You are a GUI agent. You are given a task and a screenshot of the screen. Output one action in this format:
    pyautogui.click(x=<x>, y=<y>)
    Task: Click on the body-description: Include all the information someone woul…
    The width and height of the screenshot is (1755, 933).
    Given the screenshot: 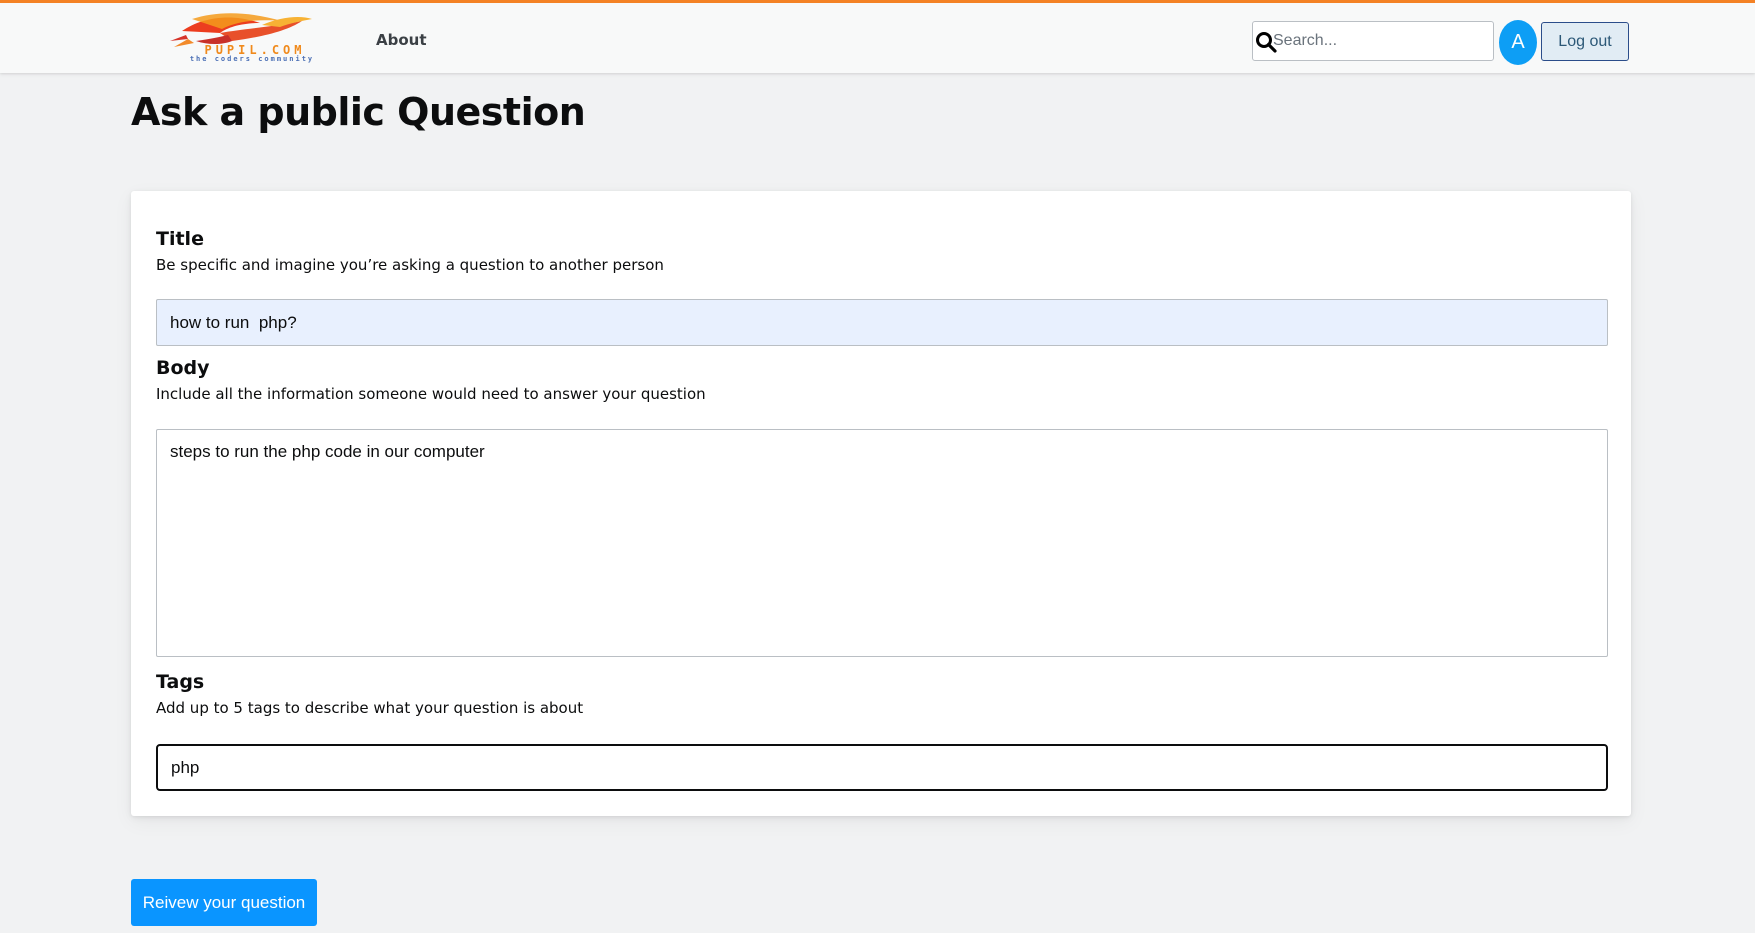 What is the action you would take?
    pyautogui.click(x=431, y=394)
    